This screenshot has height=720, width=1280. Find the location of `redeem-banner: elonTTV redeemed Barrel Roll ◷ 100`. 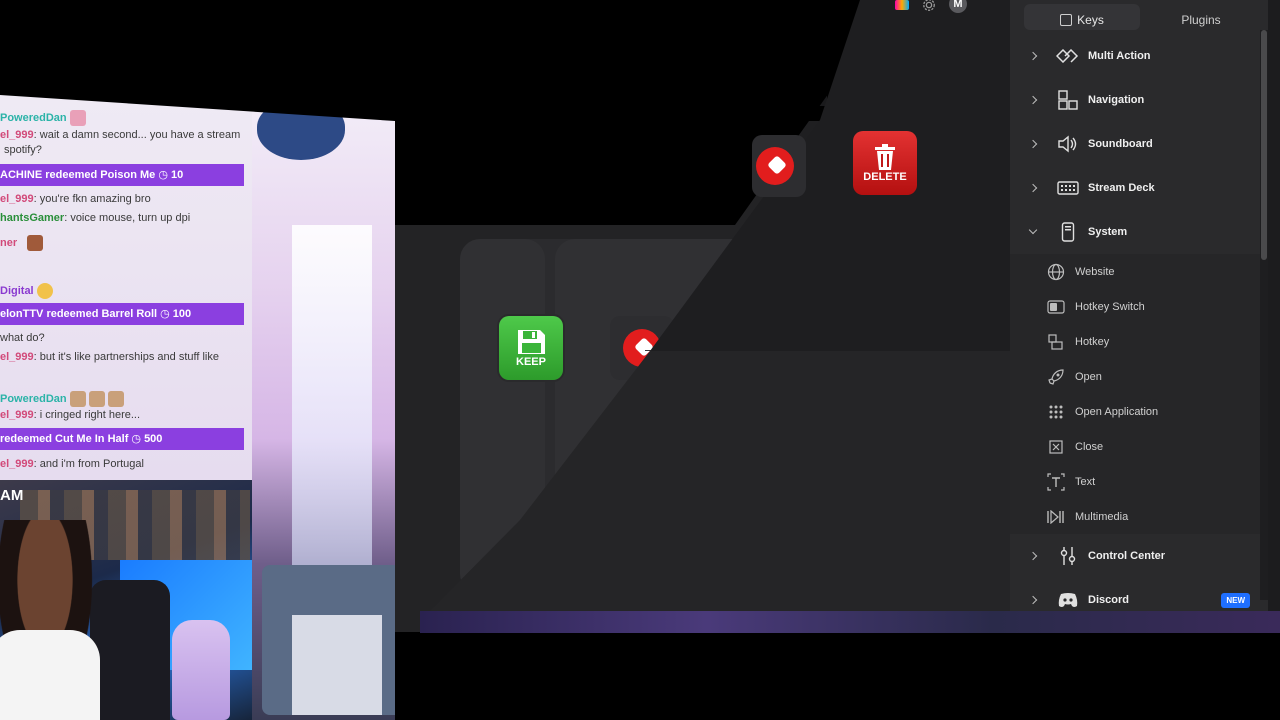

redeem-banner: elonTTV redeemed Barrel Roll ◷ 100 is located at coordinates (122, 314).